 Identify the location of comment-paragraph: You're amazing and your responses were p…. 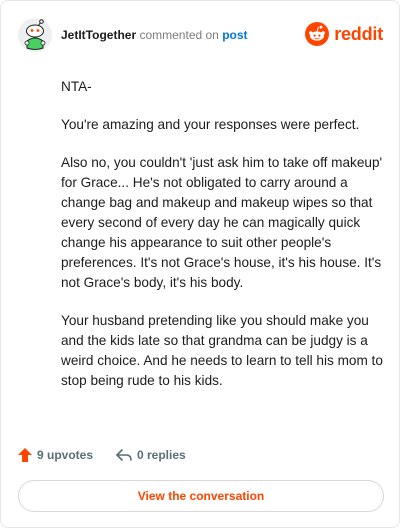
(210, 124).